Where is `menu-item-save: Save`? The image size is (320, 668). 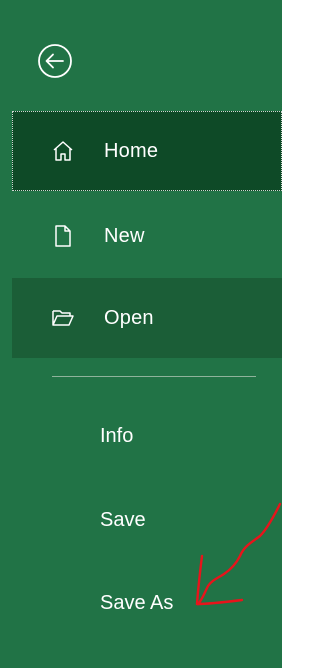 menu-item-save: Save is located at coordinates (123, 520).